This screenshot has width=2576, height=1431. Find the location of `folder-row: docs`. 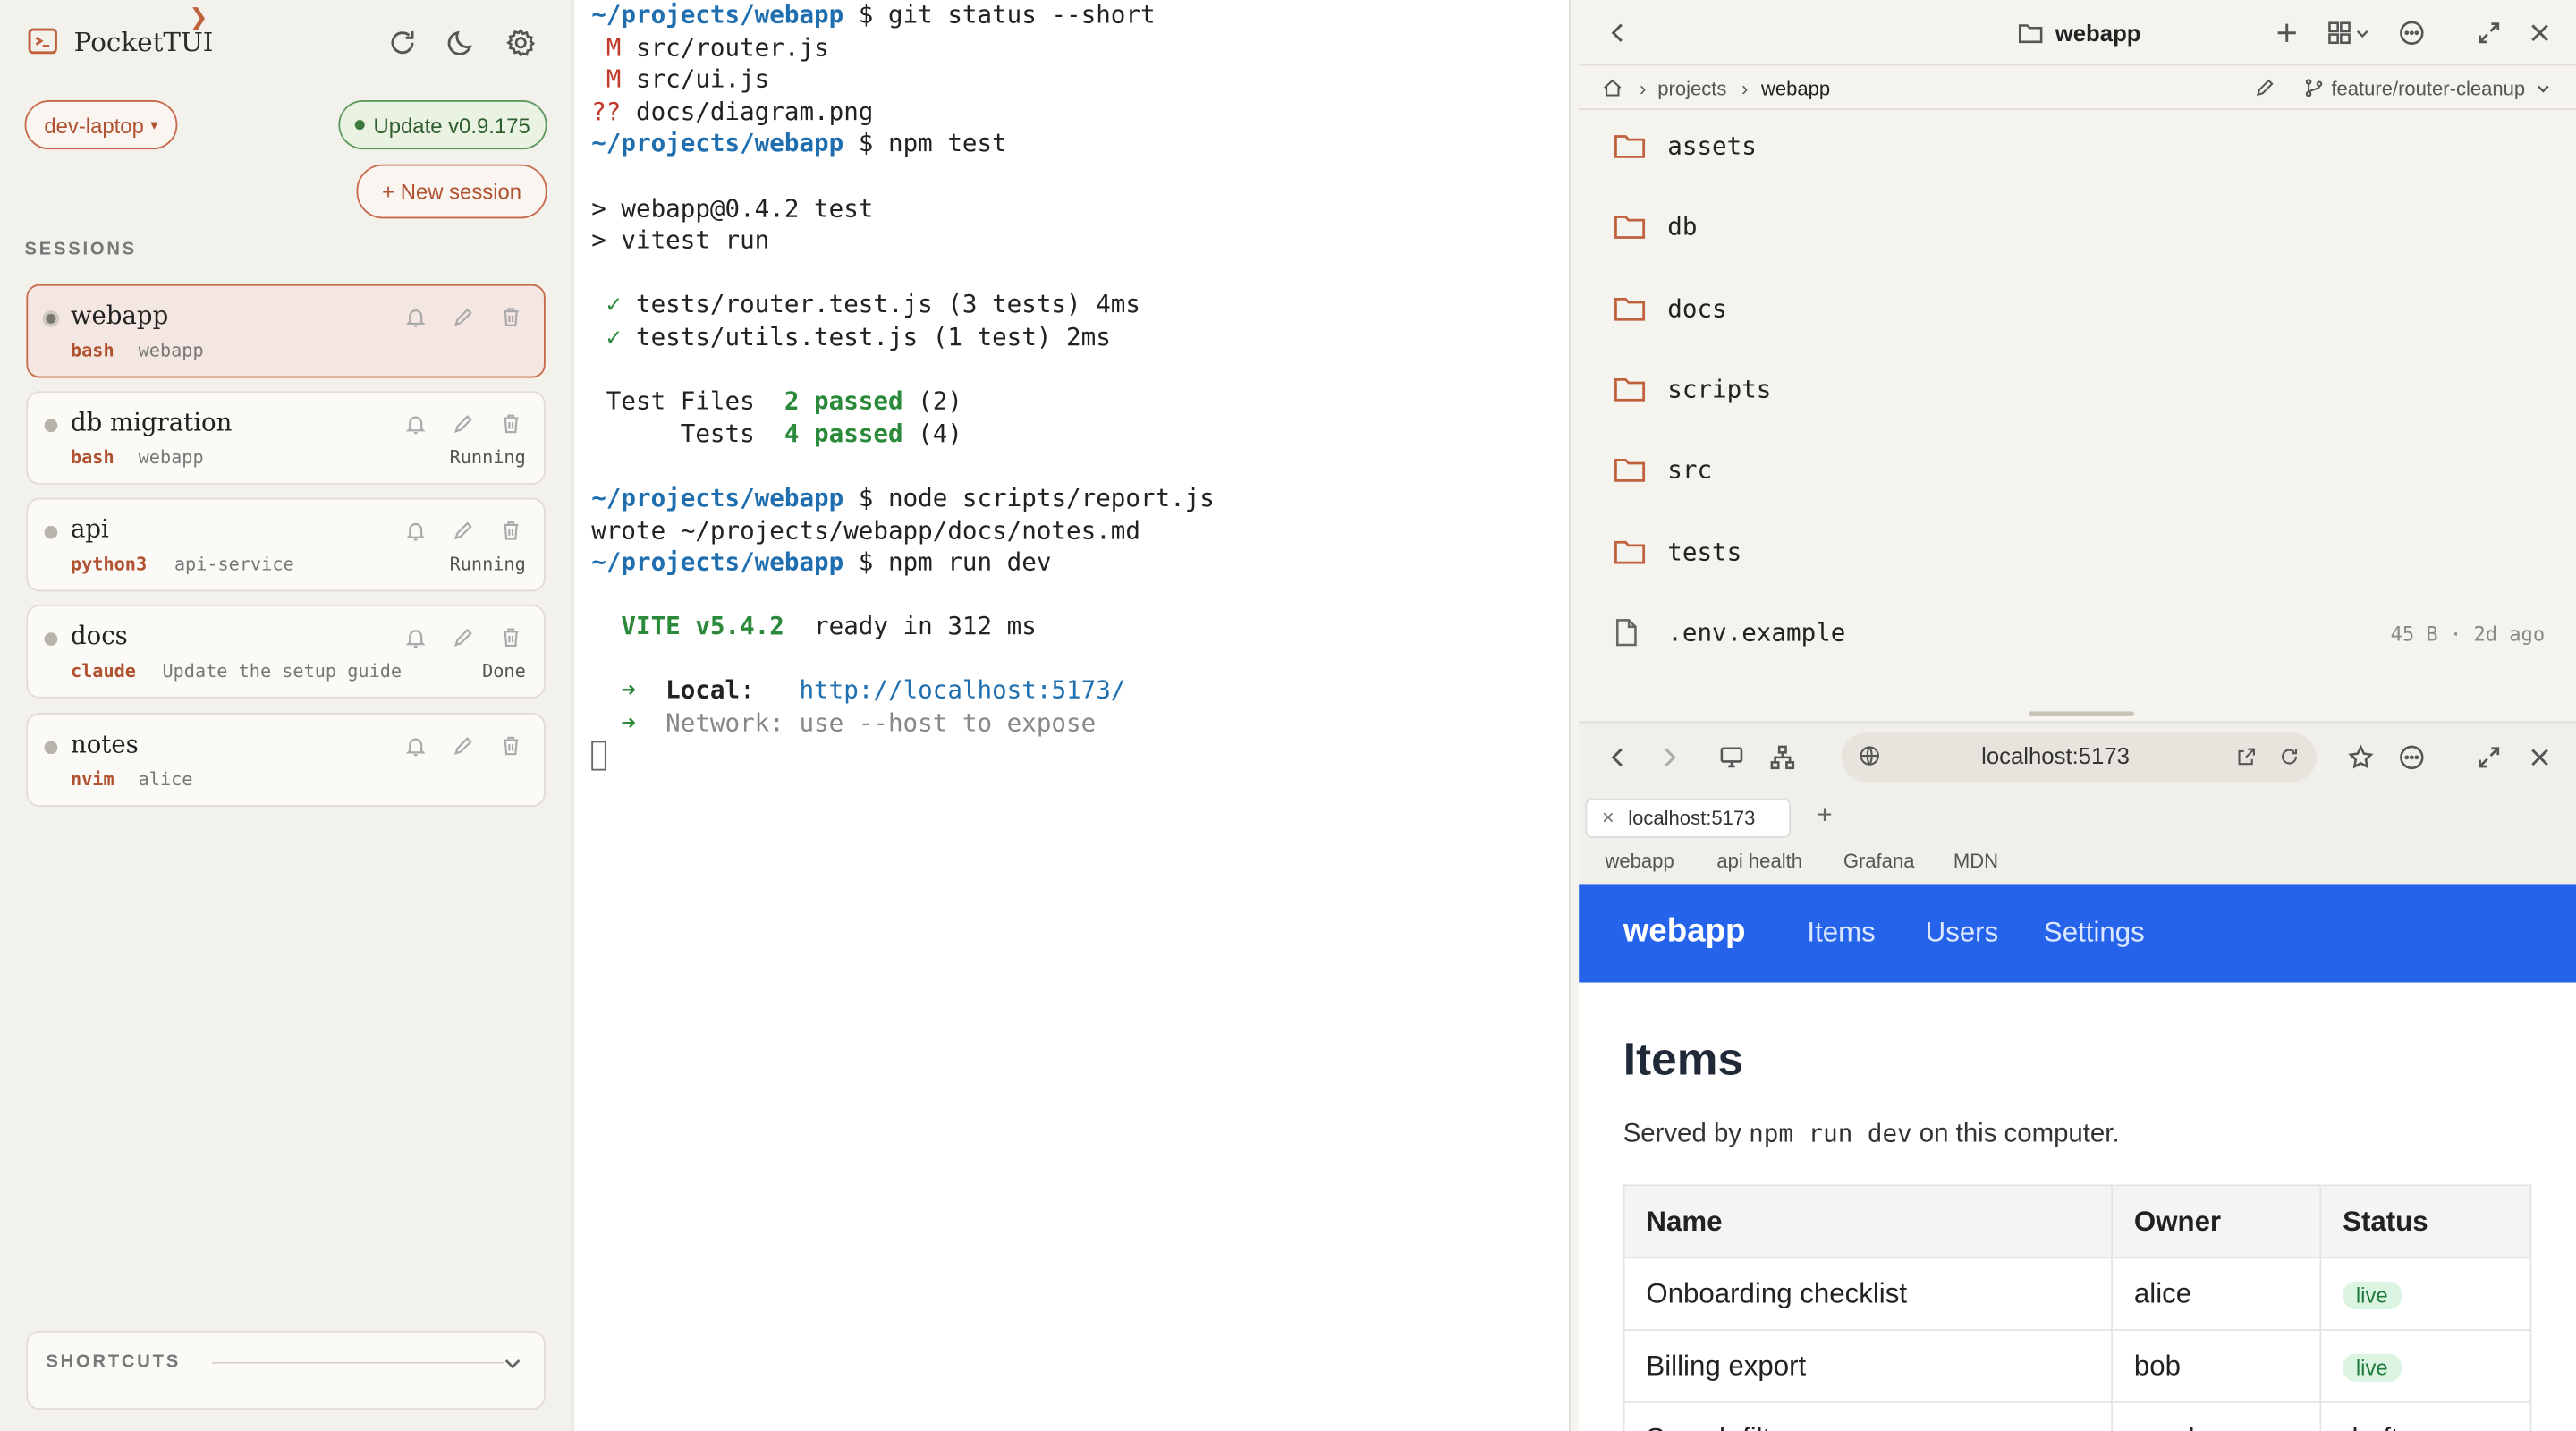

folder-row: docs is located at coordinates (2088, 312).